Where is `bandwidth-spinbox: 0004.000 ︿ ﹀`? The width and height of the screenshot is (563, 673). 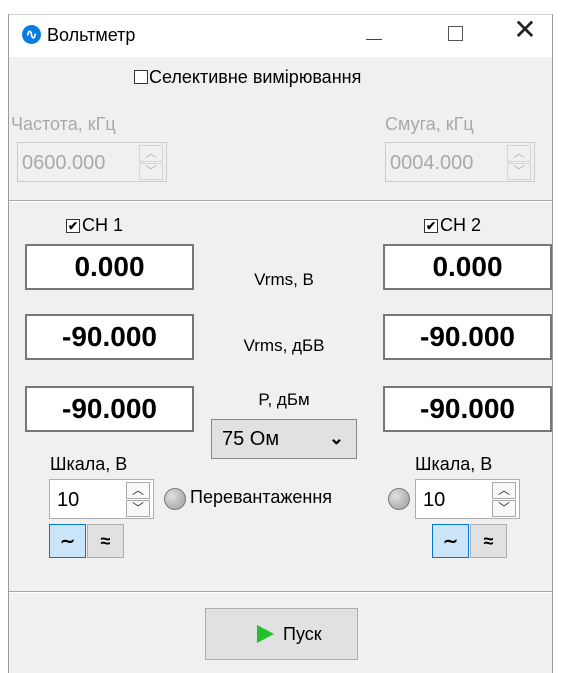
bandwidth-spinbox: 0004.000 ︿ ﹀ is located at coordinates (460, 162).